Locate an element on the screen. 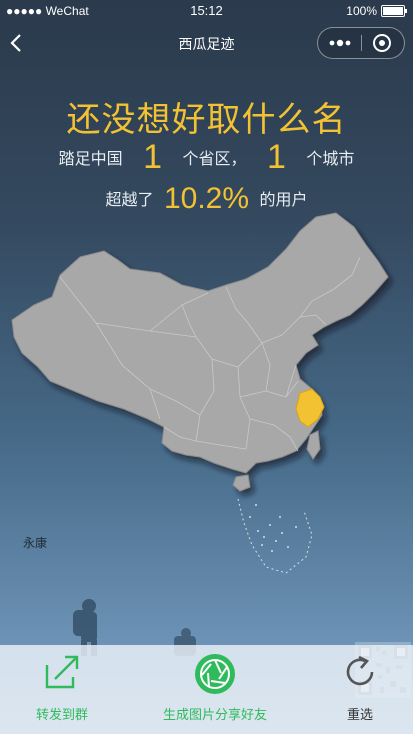  close-mini-program-button is located at coordinates (383, 43).